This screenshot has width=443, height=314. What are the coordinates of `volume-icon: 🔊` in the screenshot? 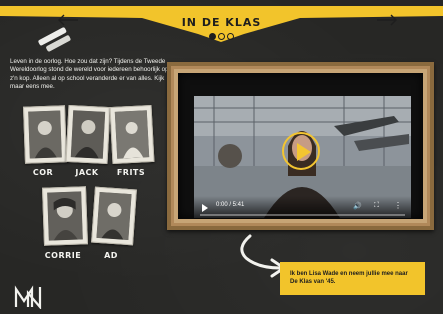 It's located at (357, 206).